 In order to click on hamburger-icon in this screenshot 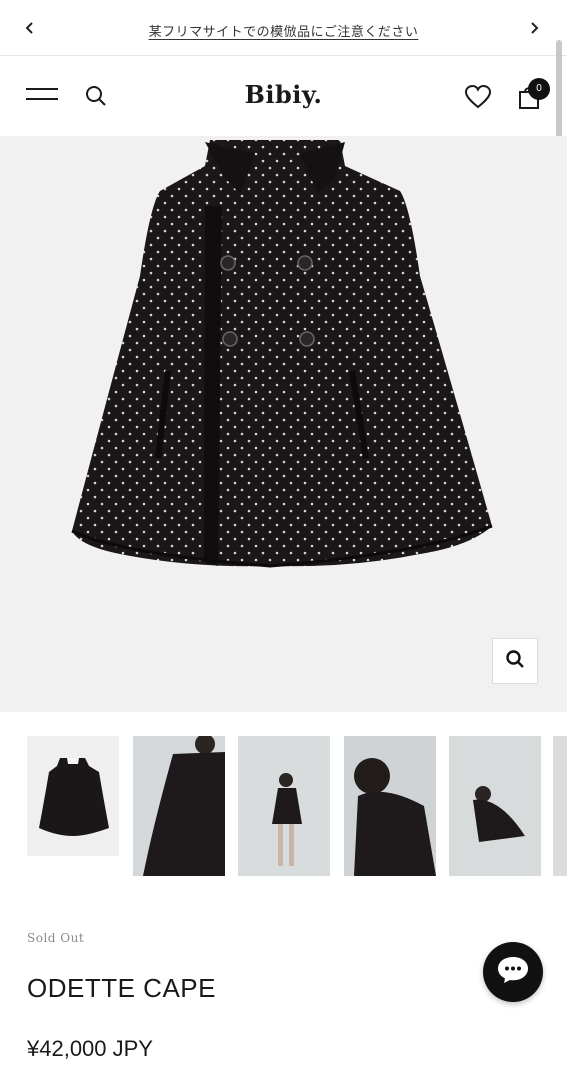, I will do `click(42, 96)`.